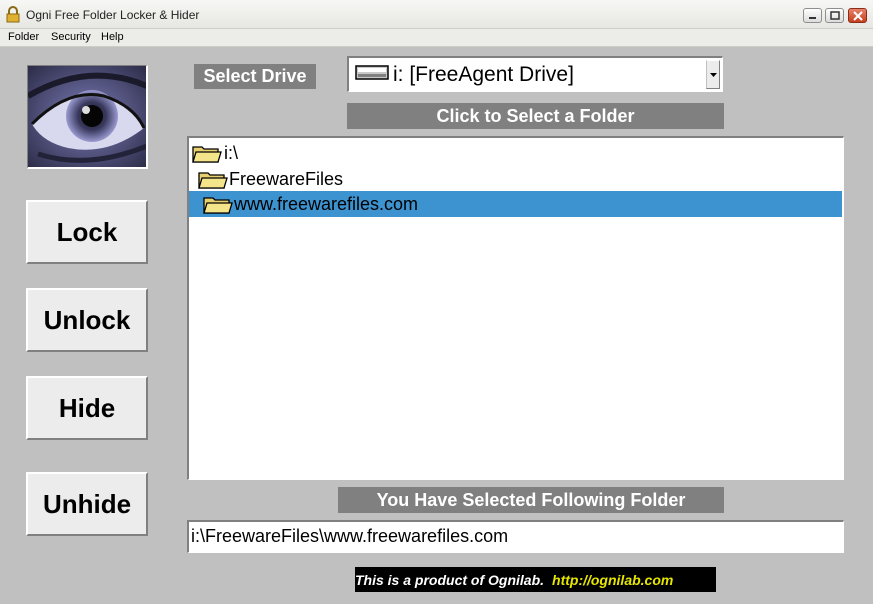  I want to click on menu-help: Help, so click(112, 37).